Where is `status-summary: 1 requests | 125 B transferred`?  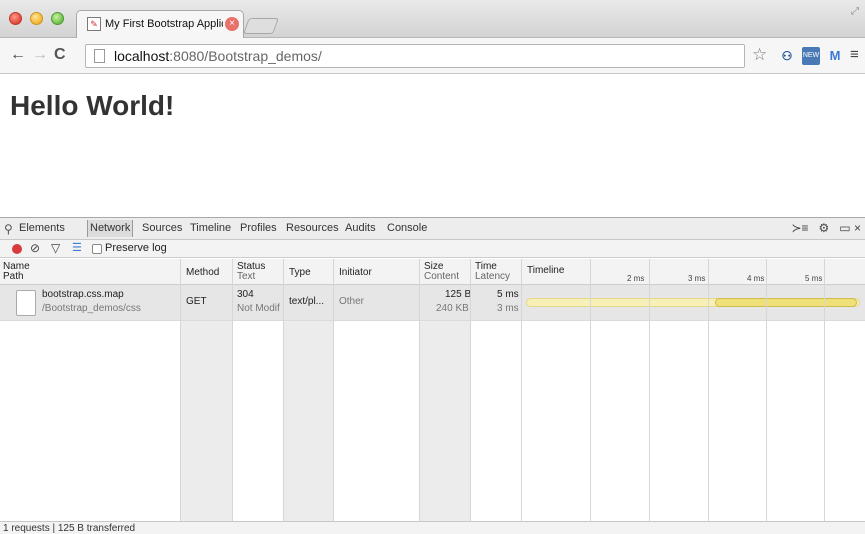 status-summary: 1 requests | 125 B transferred is located at coordinates (69, 528).